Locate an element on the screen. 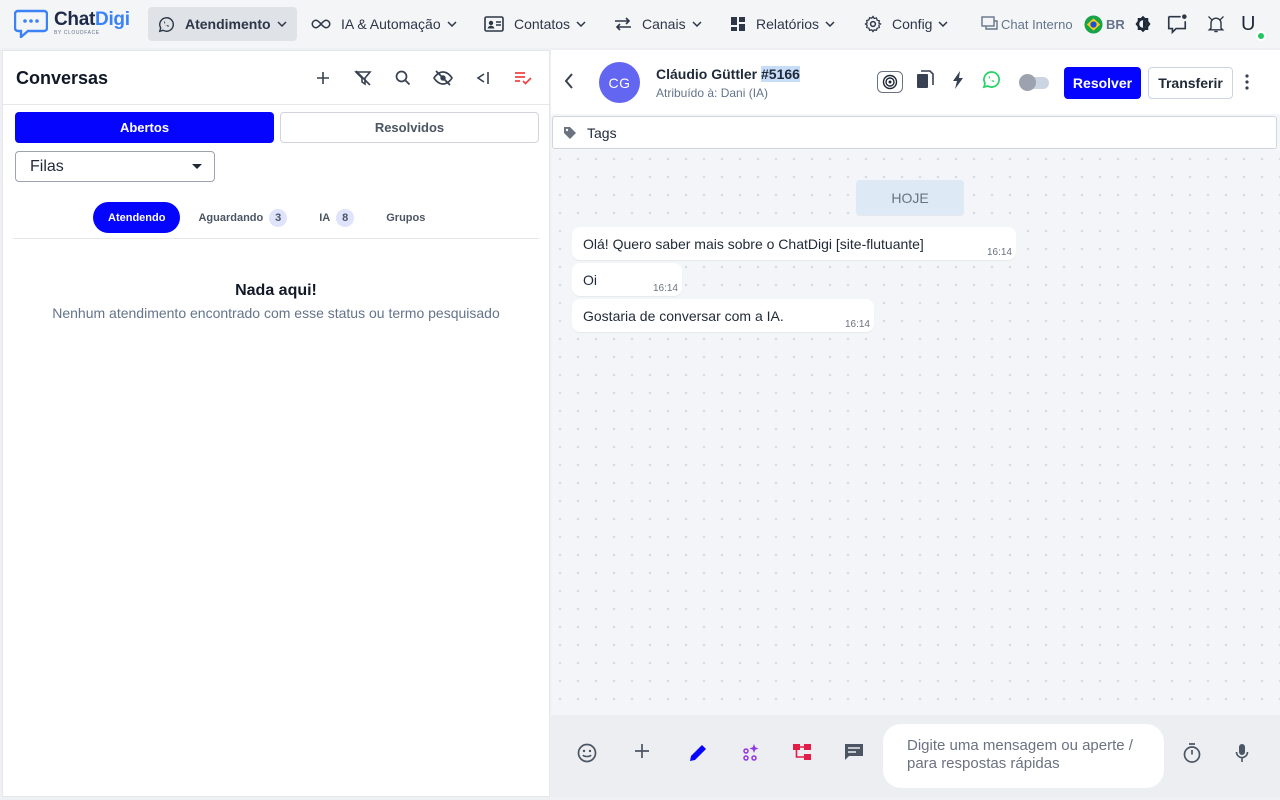  search-button is located at coordinates (403, 78).